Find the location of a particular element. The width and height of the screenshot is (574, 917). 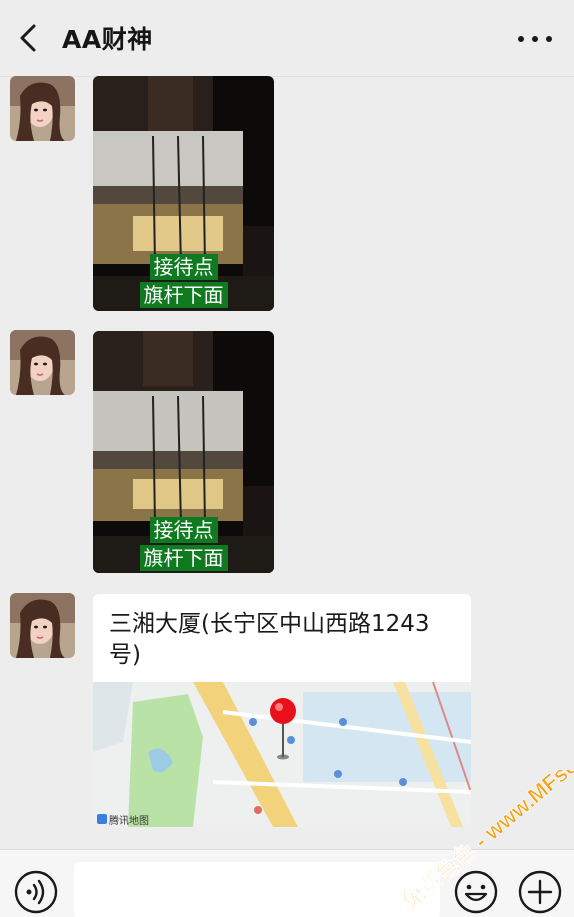

chat-title: AA财神 is located at coordinates (107, 39).